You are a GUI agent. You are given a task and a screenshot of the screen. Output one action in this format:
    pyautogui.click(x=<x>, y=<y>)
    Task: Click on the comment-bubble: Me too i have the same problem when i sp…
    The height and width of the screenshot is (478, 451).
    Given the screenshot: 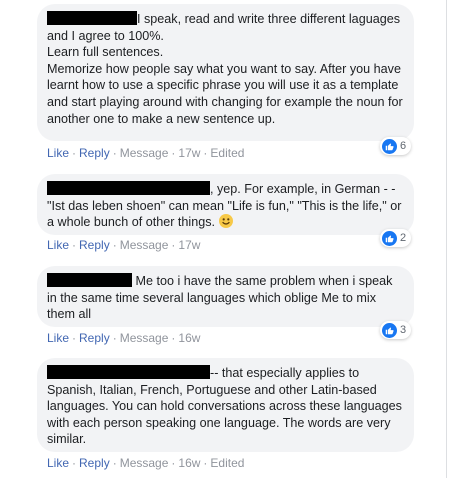 What is the action you would take?
    pyautogui.click(x=225, y=296)
    